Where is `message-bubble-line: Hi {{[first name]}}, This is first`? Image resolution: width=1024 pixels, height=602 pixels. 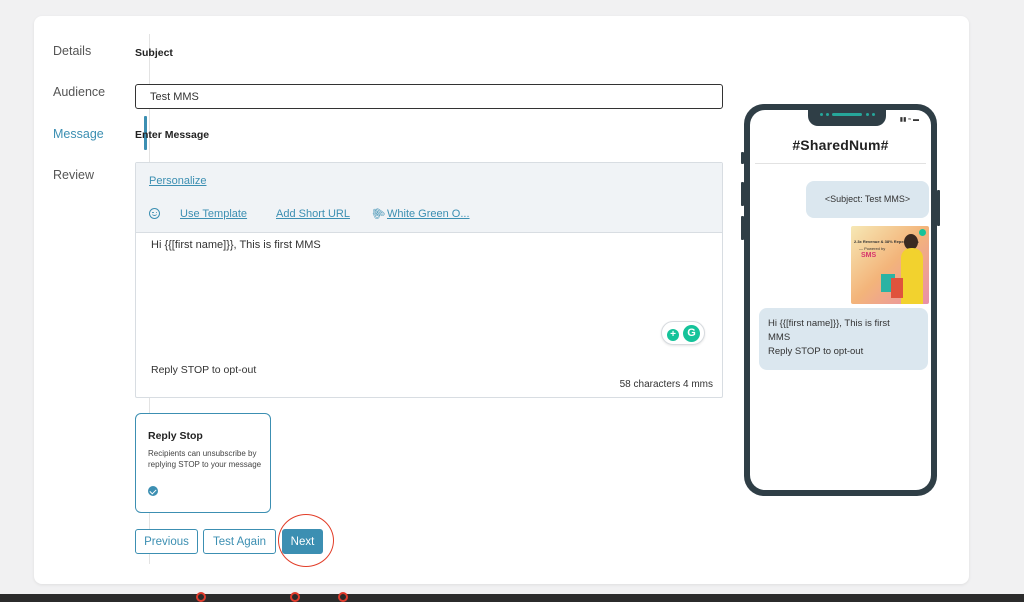
message-bubble-line: Hi {{[first name]}}, This is first is located at coordinates (829, 323).